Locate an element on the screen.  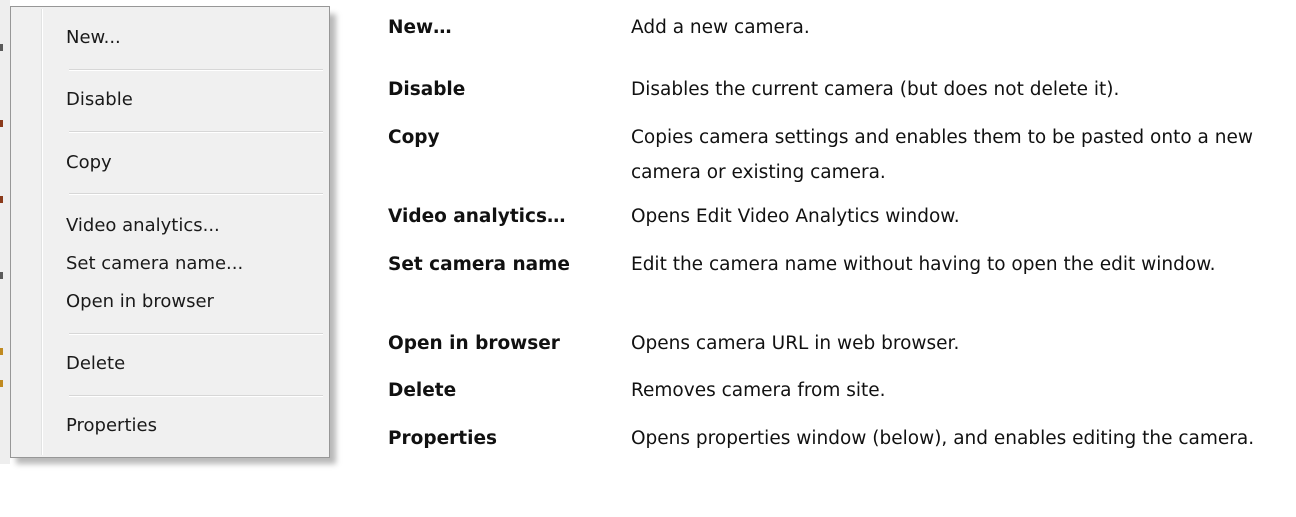
menu-item-open-in-browser: Open in browser is located at coordinates (191, 302).